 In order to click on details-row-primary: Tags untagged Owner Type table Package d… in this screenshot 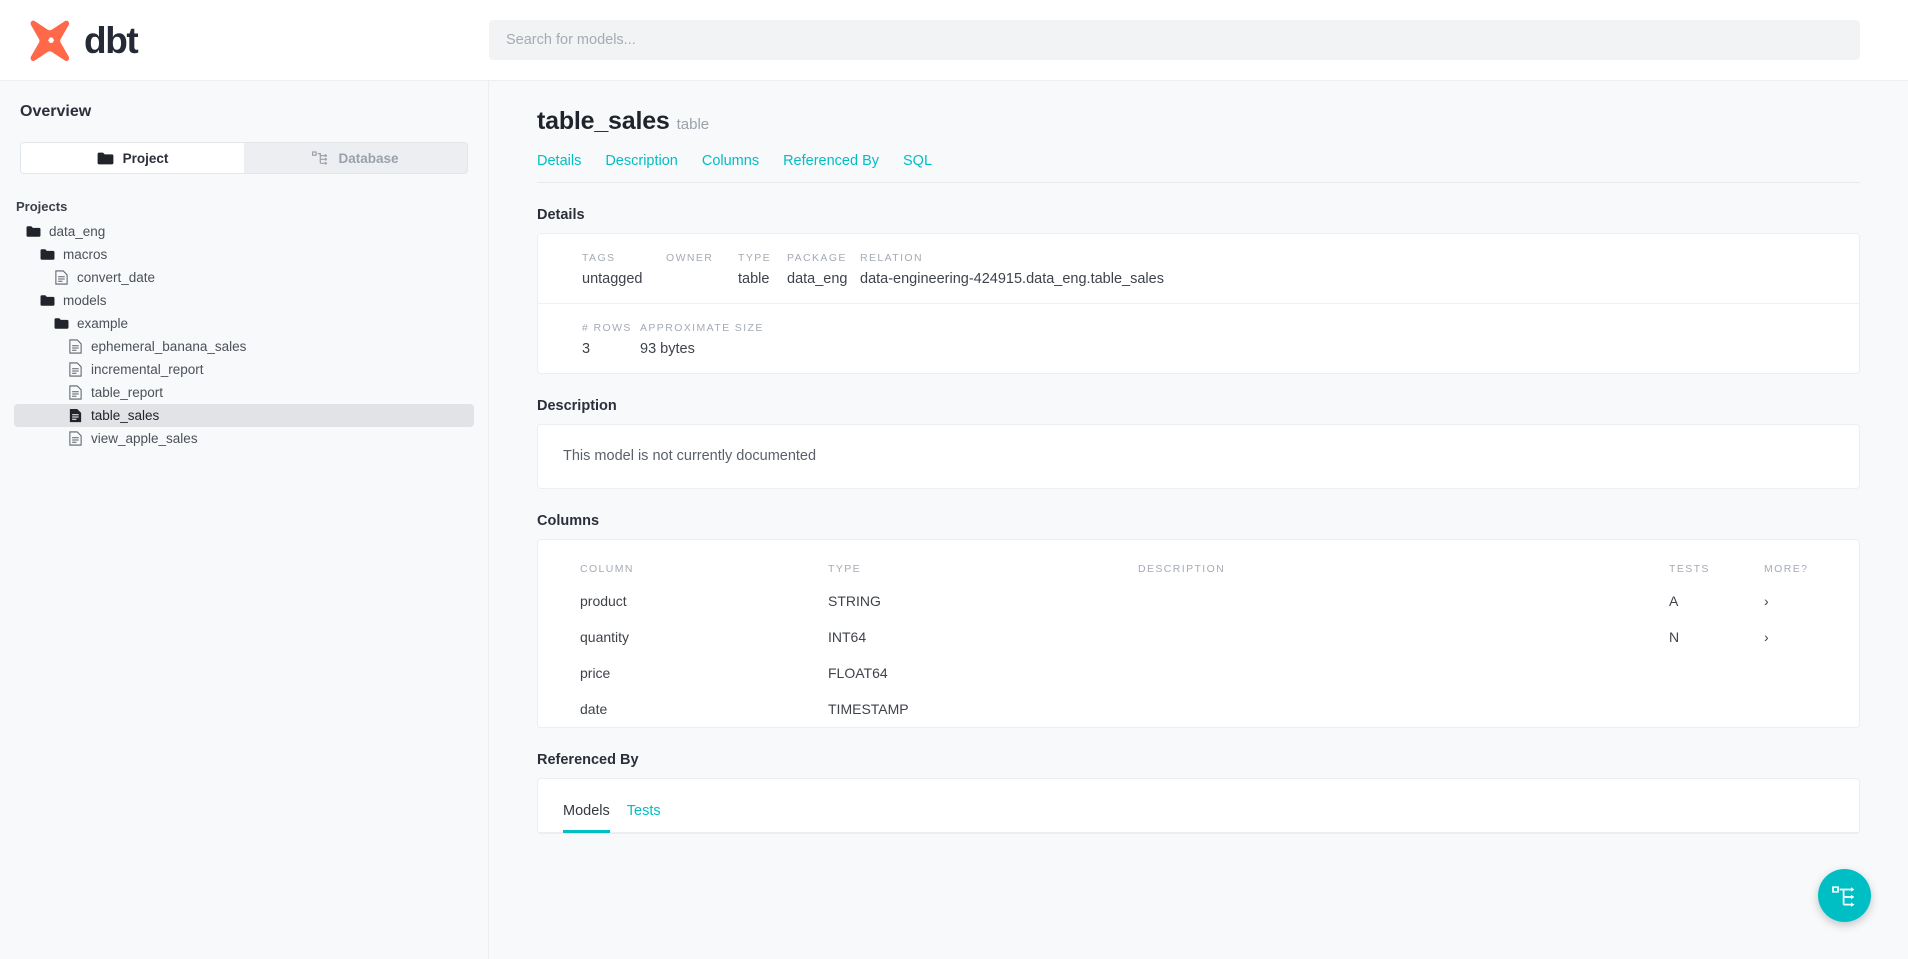, I will do `click(1198, 268)`.